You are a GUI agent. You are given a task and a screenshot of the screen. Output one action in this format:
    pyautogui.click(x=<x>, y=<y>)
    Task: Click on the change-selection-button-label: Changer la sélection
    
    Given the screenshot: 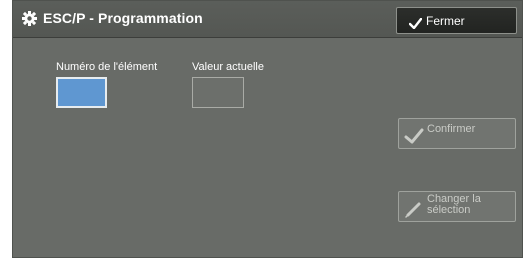 What is the action you would take?
    pyautogui.click(x=454, y=205)
    